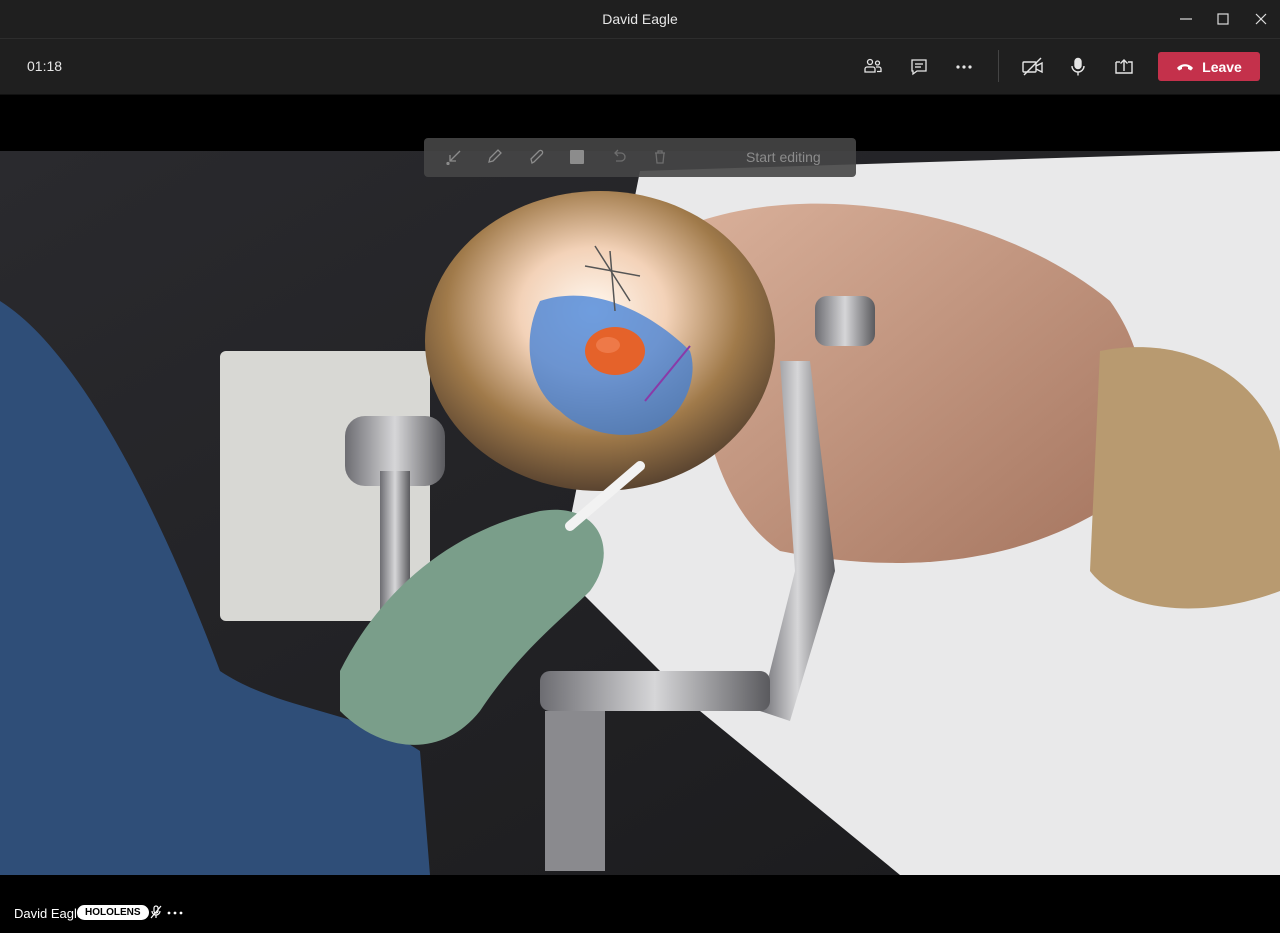 This screenshot has height=933, width=1280. I want to click on participant-more-icon, so click(175, 913).